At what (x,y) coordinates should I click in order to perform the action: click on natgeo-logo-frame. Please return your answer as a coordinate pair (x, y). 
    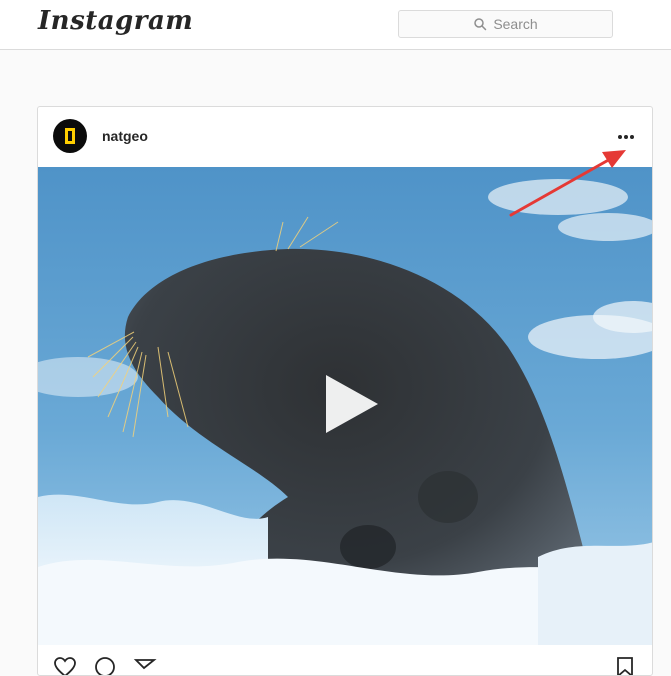
    Looking at the image, I should click on (70, 136).